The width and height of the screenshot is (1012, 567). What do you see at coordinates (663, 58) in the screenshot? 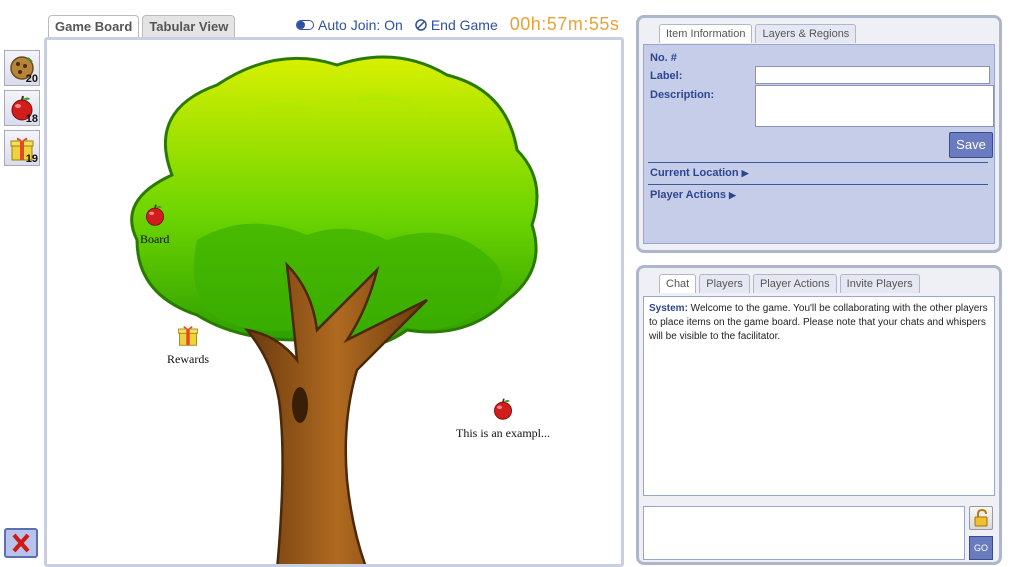
I see `item-number: No. #` at bounding box center [663, 58].